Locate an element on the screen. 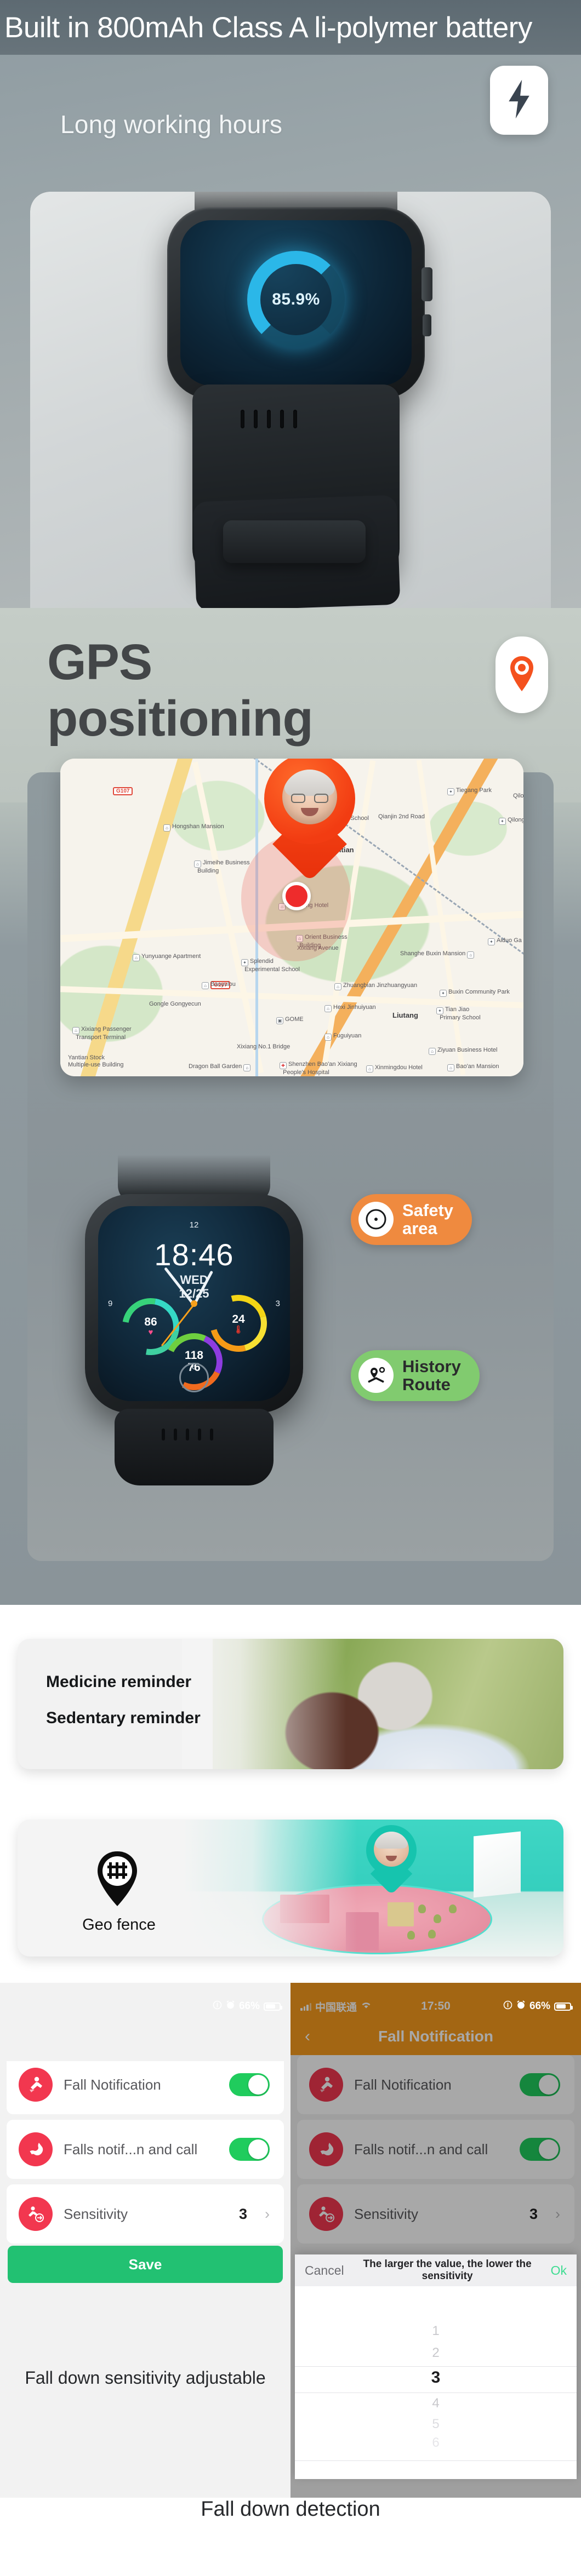 The height and width of the screenshot is (2576, 581). left-phone-caption: Fall down sensitivity adjustable is located at coordinates (145, 2378).